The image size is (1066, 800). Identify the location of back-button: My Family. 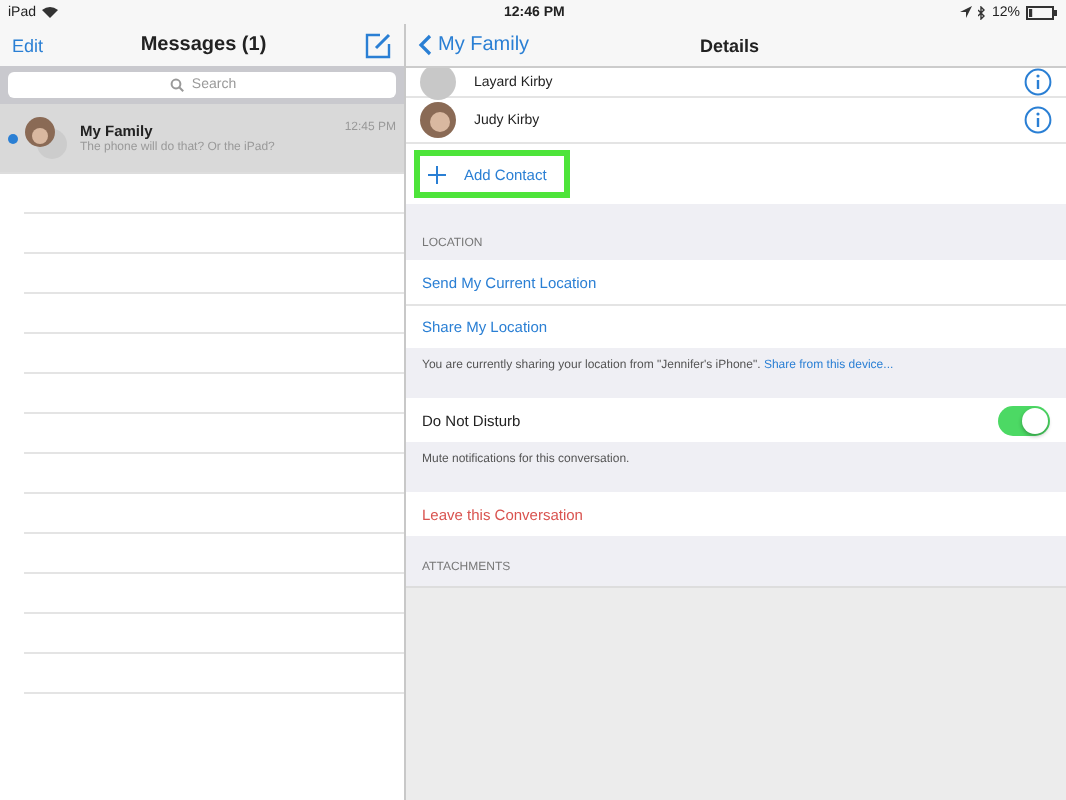
(474, 45).